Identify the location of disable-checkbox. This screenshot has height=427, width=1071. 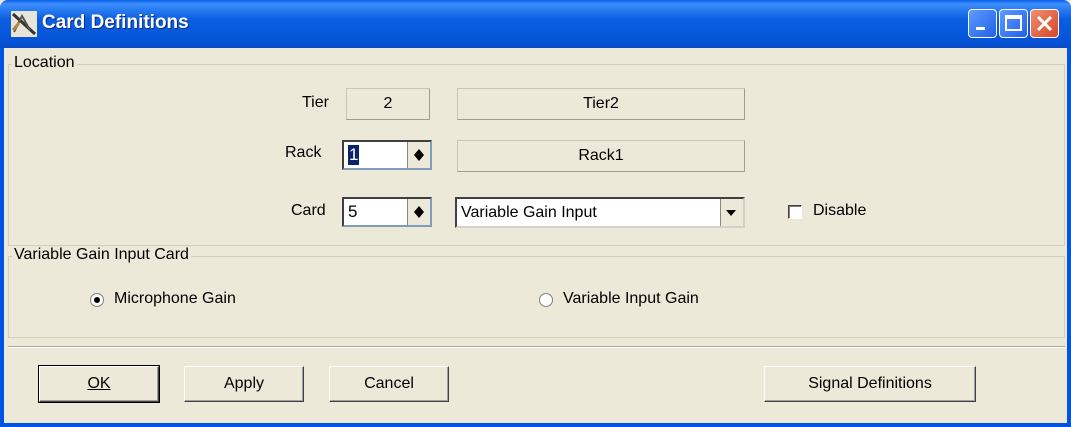
(795, 212).